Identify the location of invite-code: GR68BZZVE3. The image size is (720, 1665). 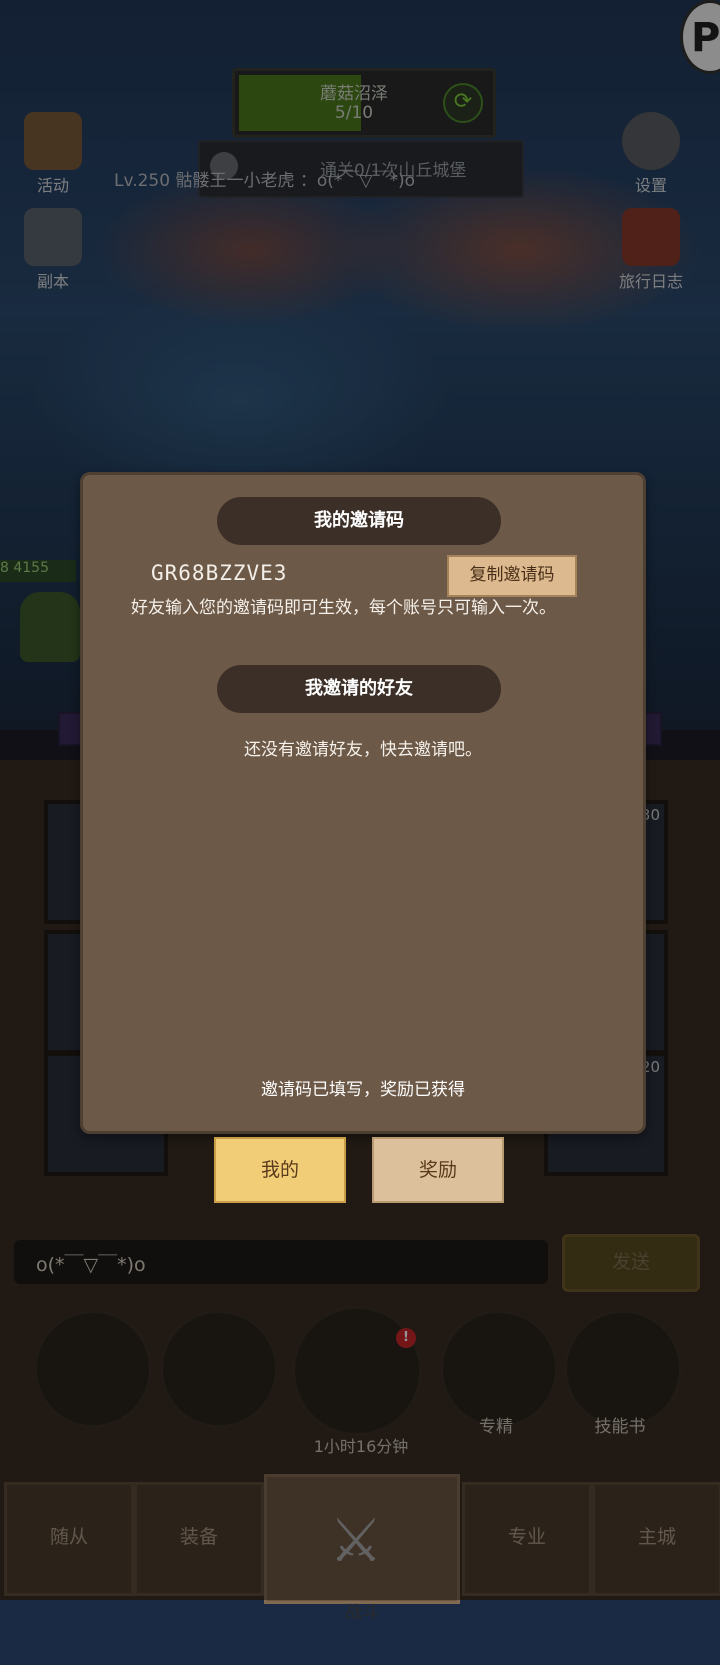
(219, 573).